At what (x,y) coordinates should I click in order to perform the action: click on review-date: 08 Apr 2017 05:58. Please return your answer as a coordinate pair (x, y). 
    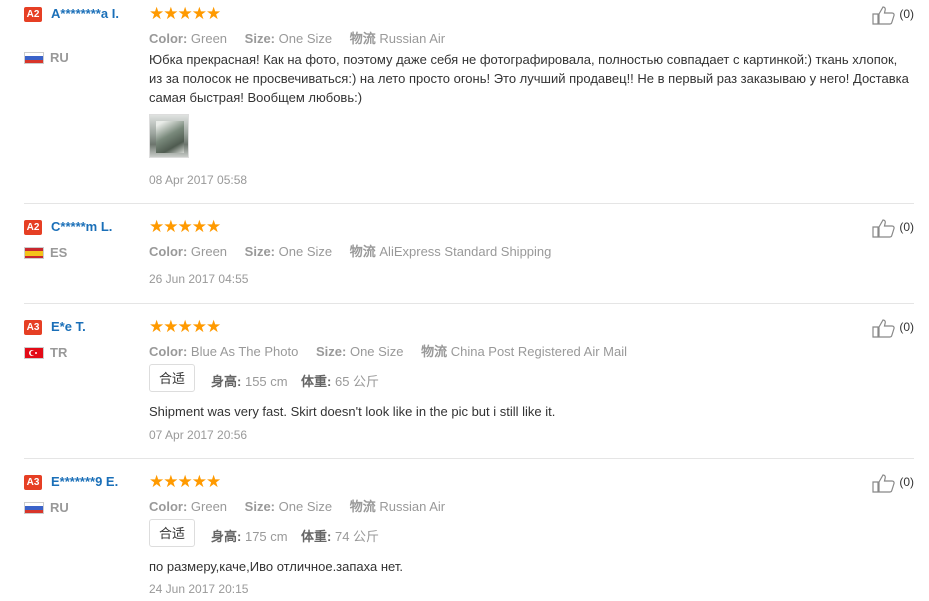
    Looking at the image, I should click on (198, 180).